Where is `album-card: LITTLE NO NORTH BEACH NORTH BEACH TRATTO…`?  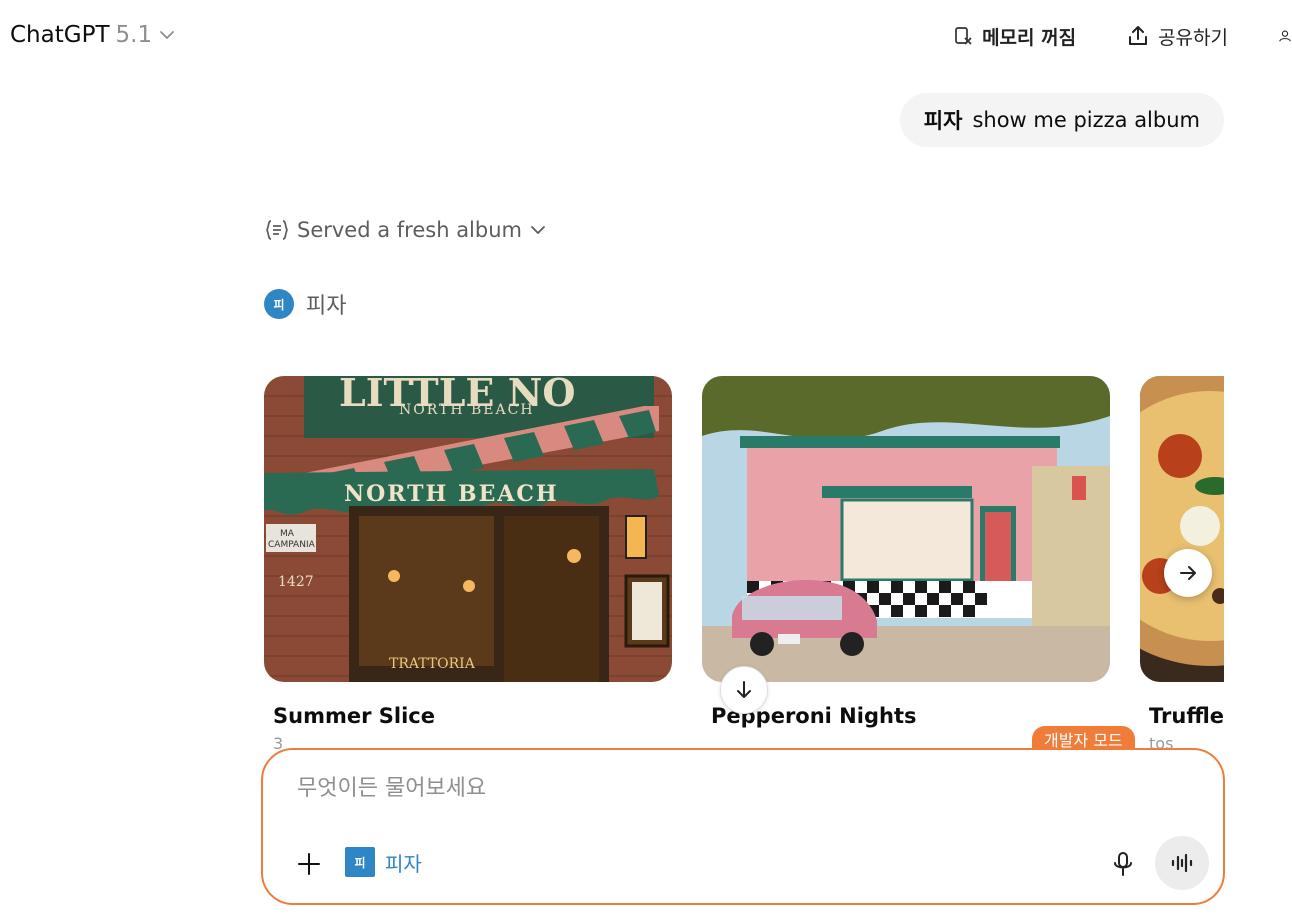
album-card: LITTLE NO NORTH BEACH NORTH BEACH TRATTO… is located at coordinates (468, 564).